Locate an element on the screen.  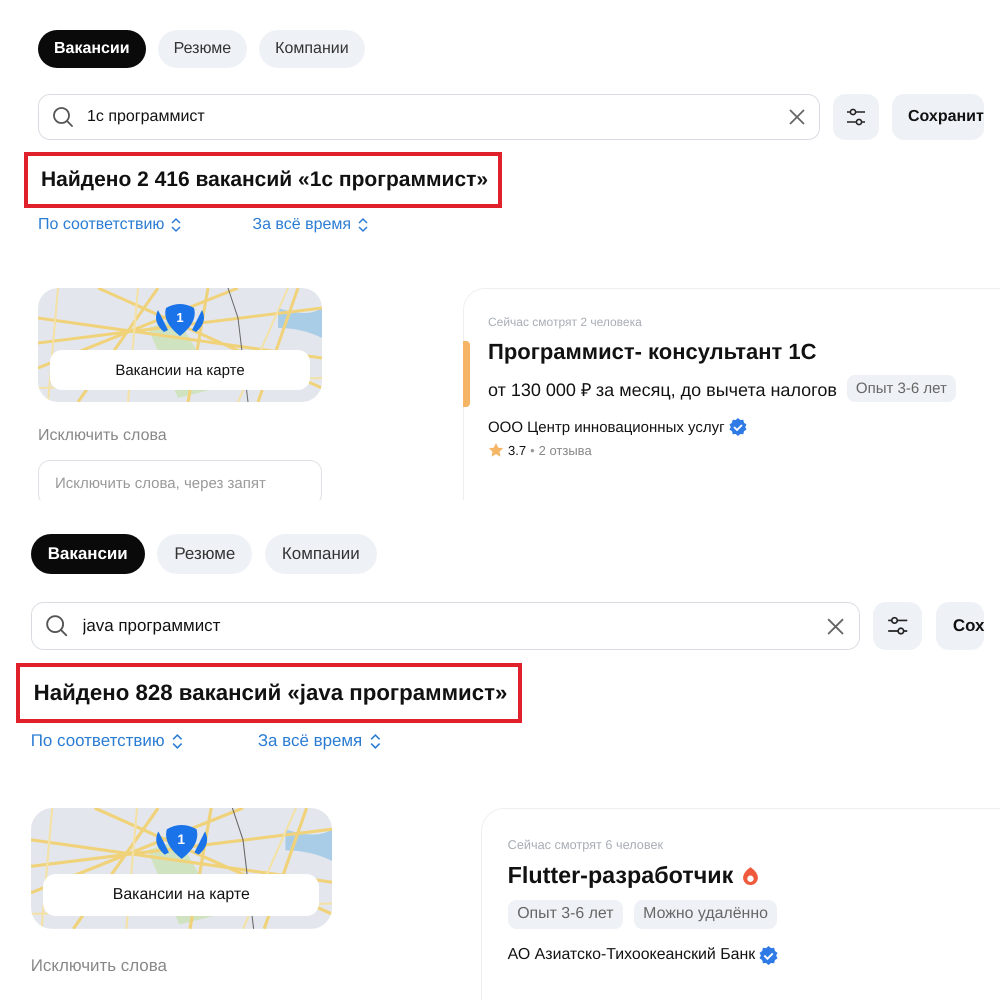
vacancy-title: Программист- консультант 1С is located at coordinates (652, 352).